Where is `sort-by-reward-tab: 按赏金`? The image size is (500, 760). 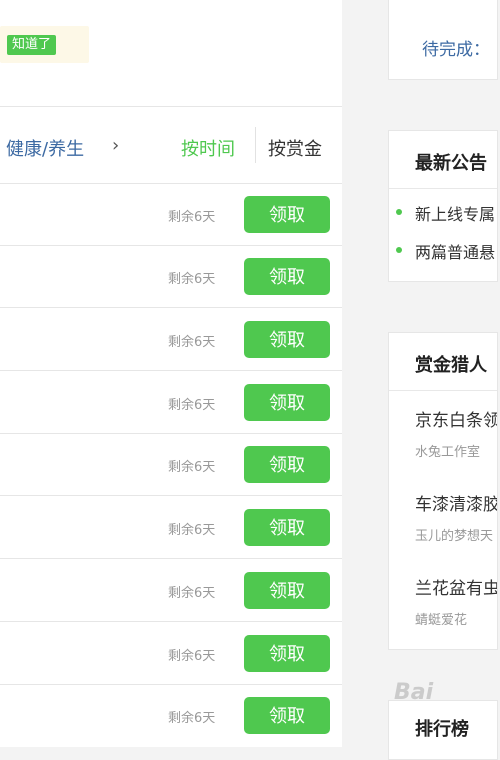 sort-by-reward-tab: 按赏金 is located at coordinates (295, 148).